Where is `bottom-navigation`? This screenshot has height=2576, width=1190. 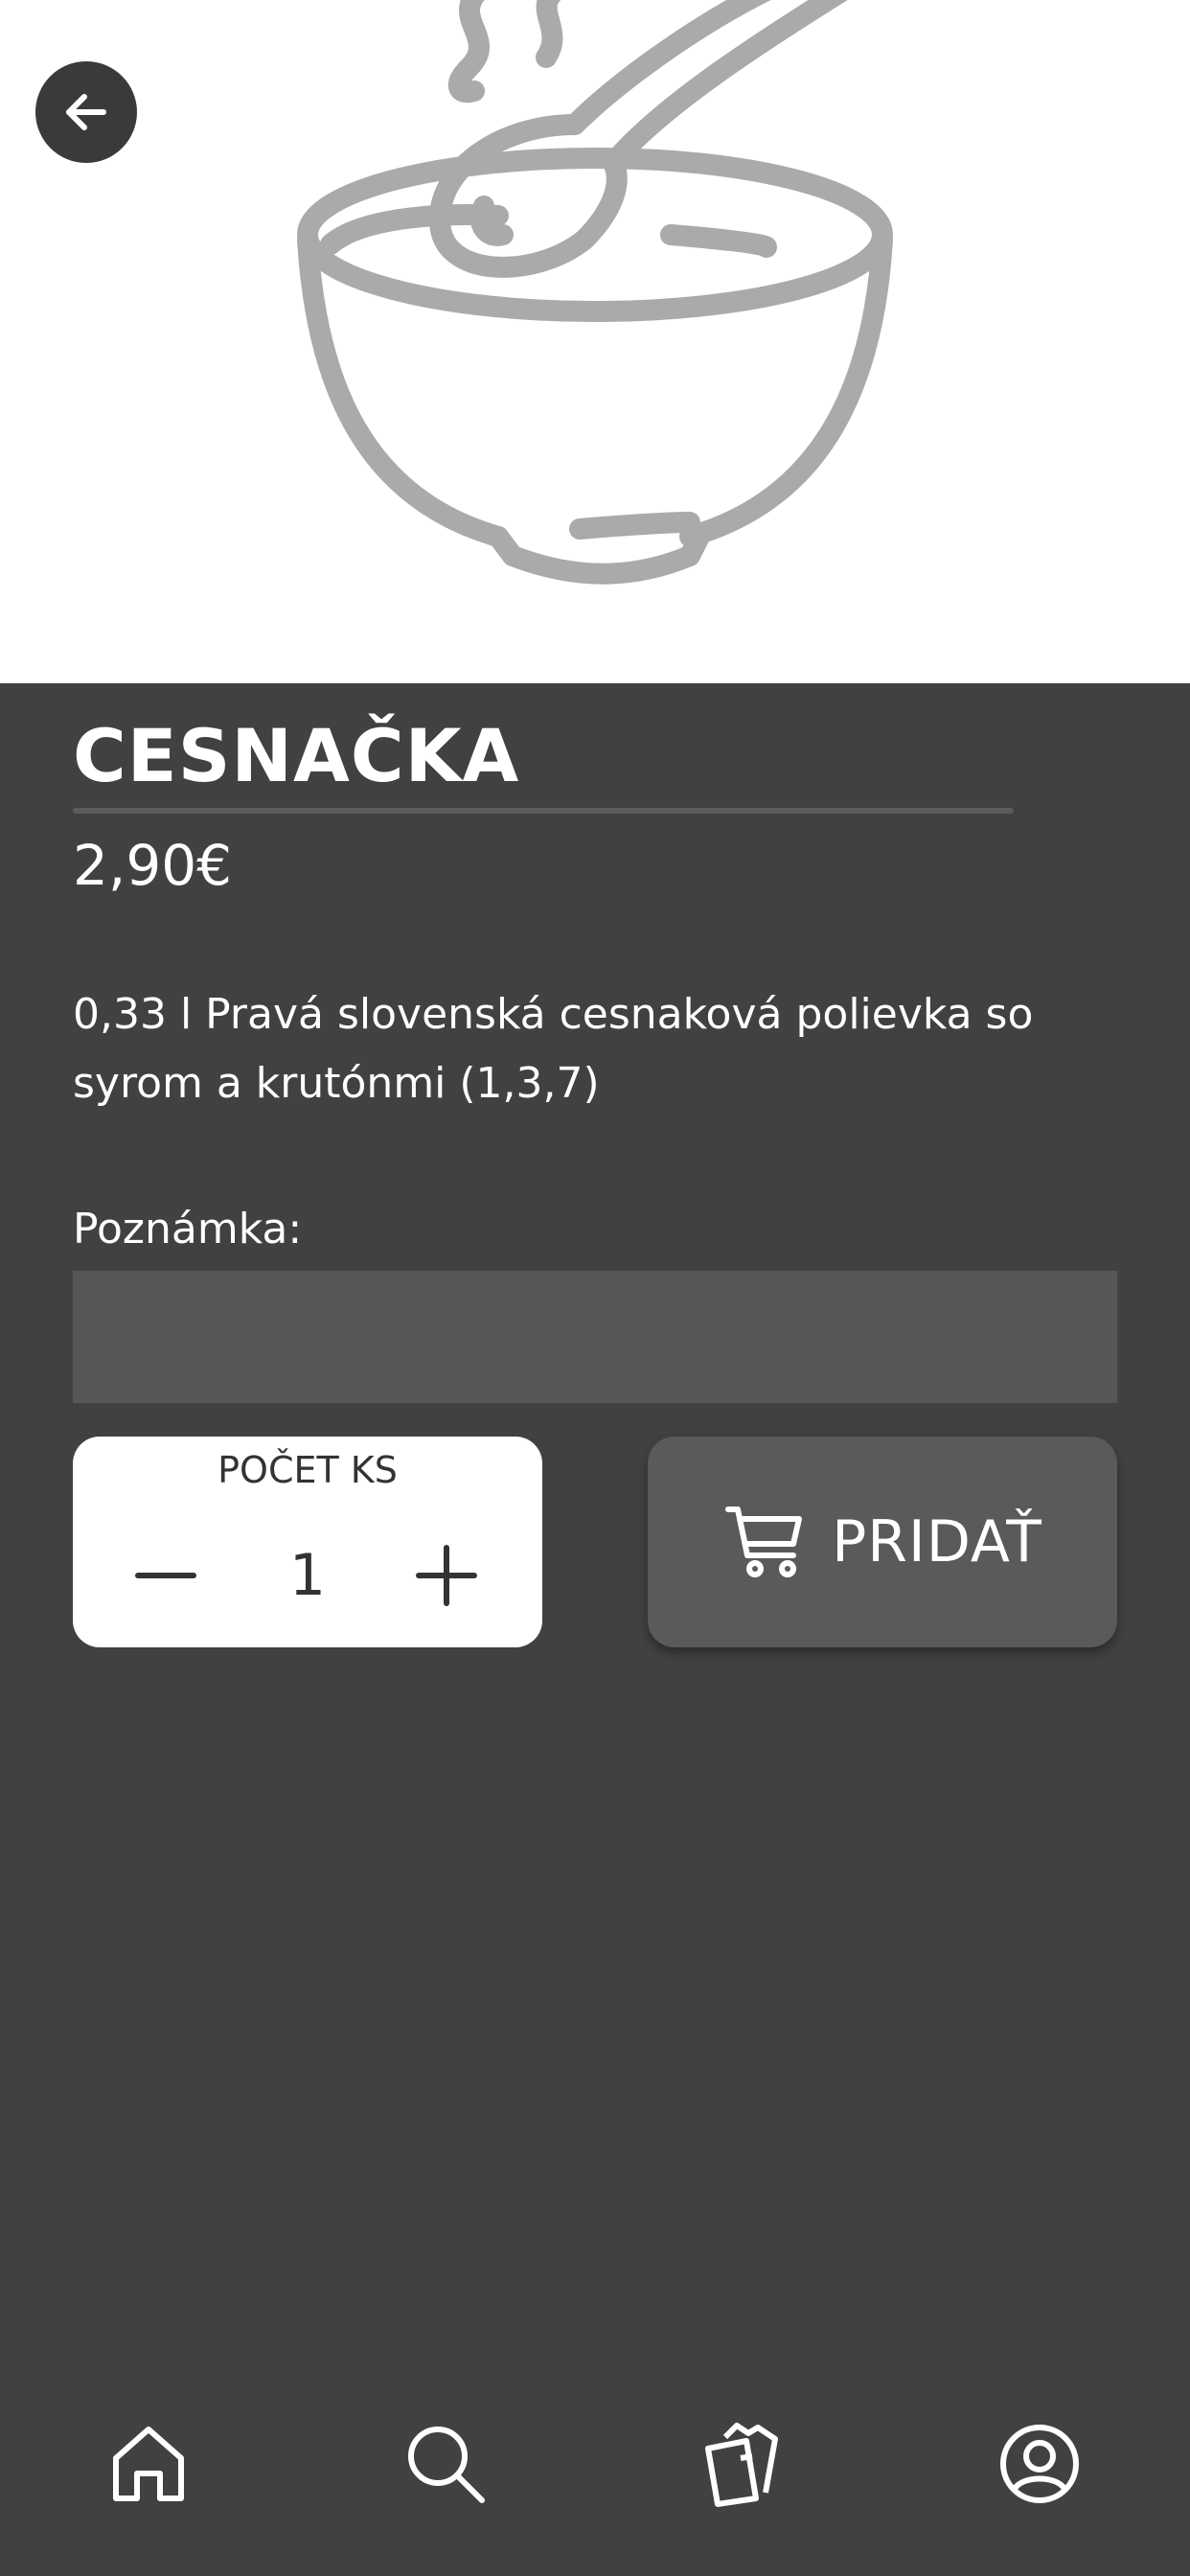 bottom-navigation is located at coordinates (595, 2476).